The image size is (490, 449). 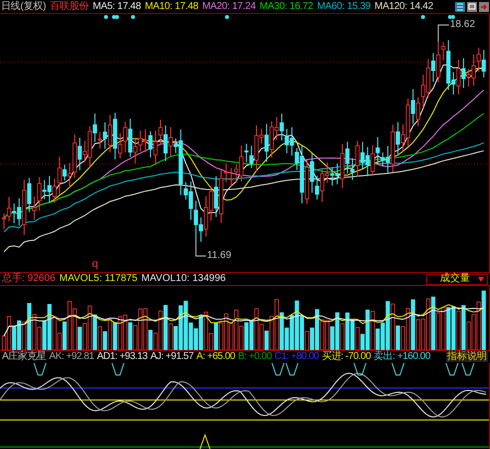 I want to click on indicator-value: 卖出: +160.00, so click(x=402, y=357).